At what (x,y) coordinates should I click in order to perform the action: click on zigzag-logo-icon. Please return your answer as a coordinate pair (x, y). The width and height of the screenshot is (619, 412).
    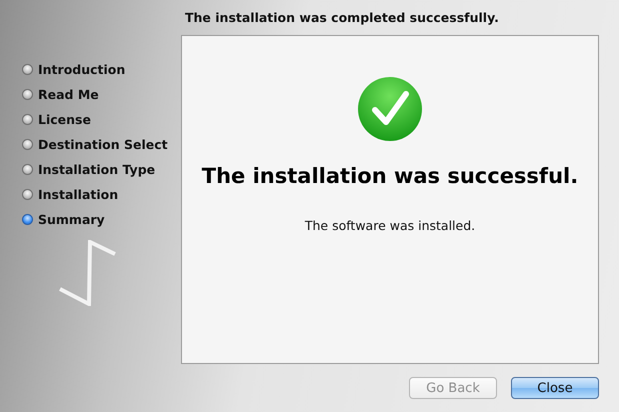
    Looking at the image, I should click on (88, 273).